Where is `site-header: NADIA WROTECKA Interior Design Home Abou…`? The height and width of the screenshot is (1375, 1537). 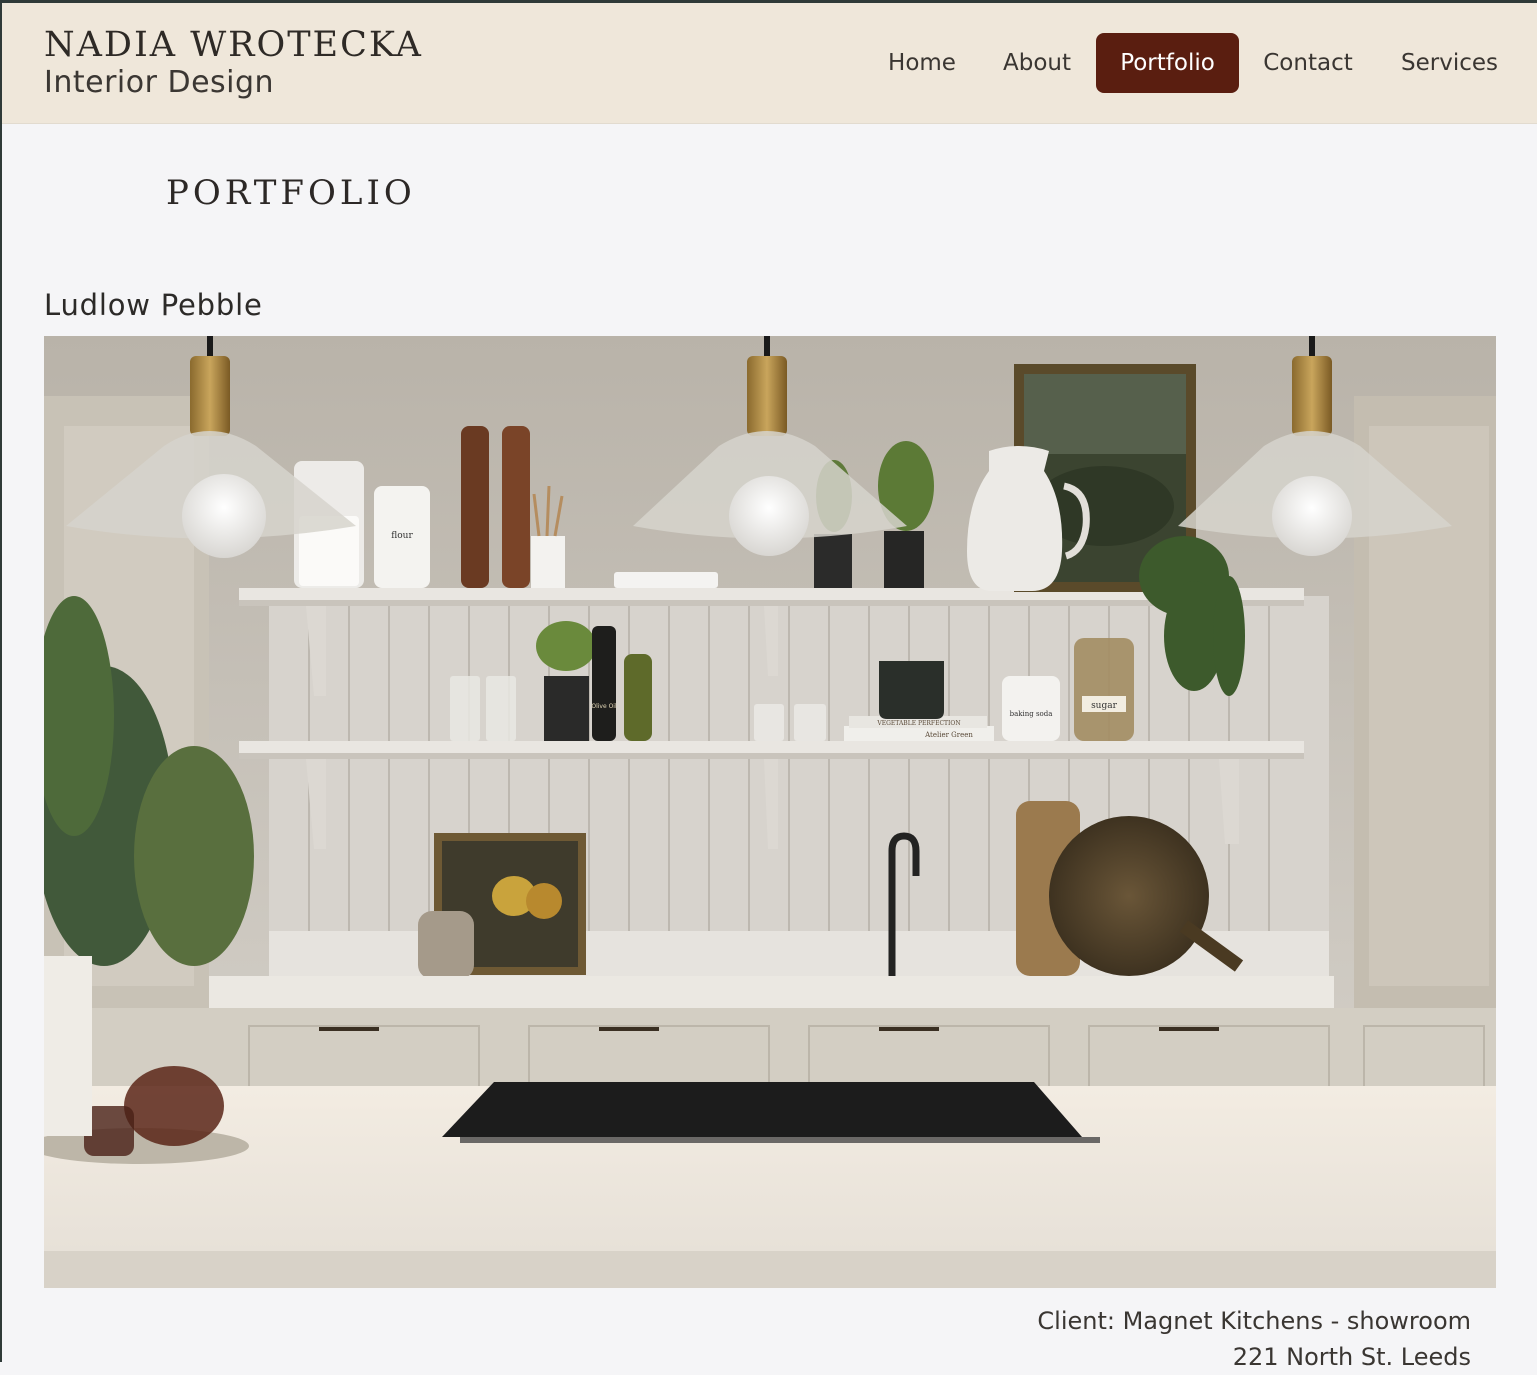 site-header: NADIA WROTECKA Interior Design Home Abou… is located at coordinates (769, 63).